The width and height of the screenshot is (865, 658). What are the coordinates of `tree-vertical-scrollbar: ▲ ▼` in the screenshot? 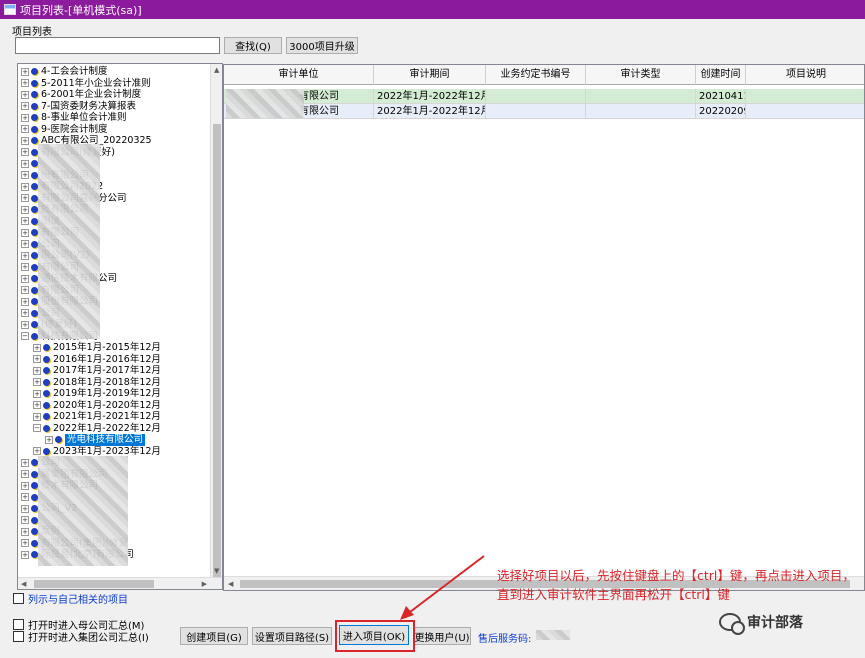 It's located at (216, 326).